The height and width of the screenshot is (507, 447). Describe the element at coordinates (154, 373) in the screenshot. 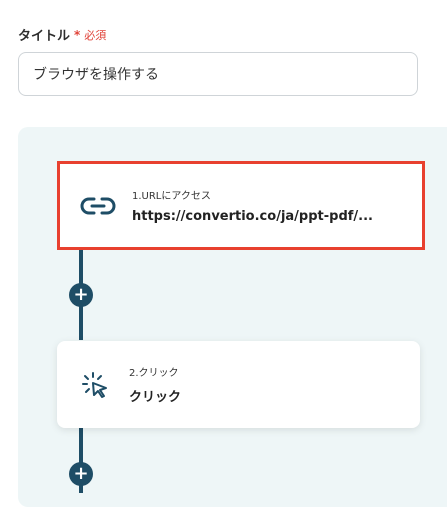

I see `step-label: 2.クリック` at that location.